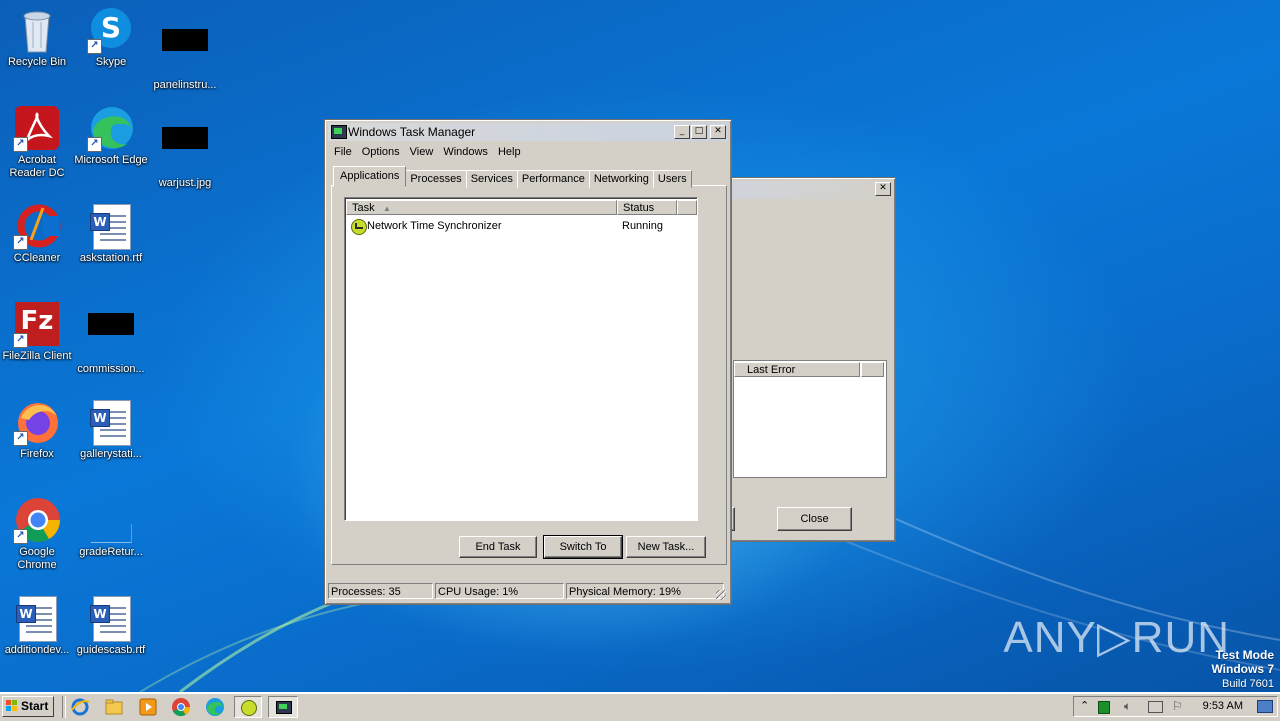  I want to click on taskbar: Start ⌃ 🔈︎ ⚐ 9:53 AM, so click(640, 706).